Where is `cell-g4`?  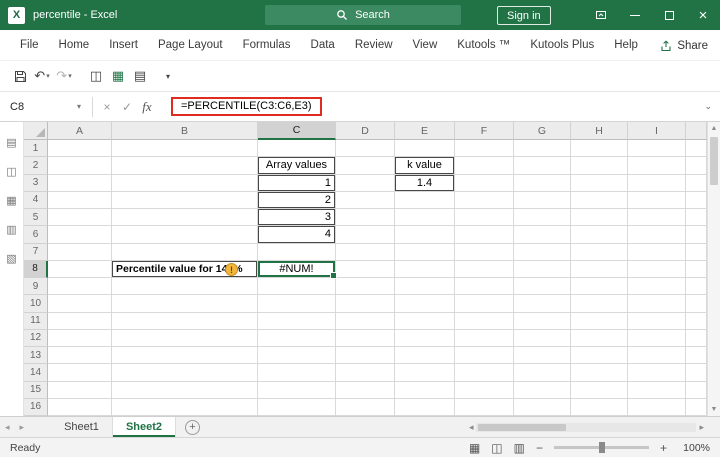 cell-g4 is located at coordinates (542, 200).